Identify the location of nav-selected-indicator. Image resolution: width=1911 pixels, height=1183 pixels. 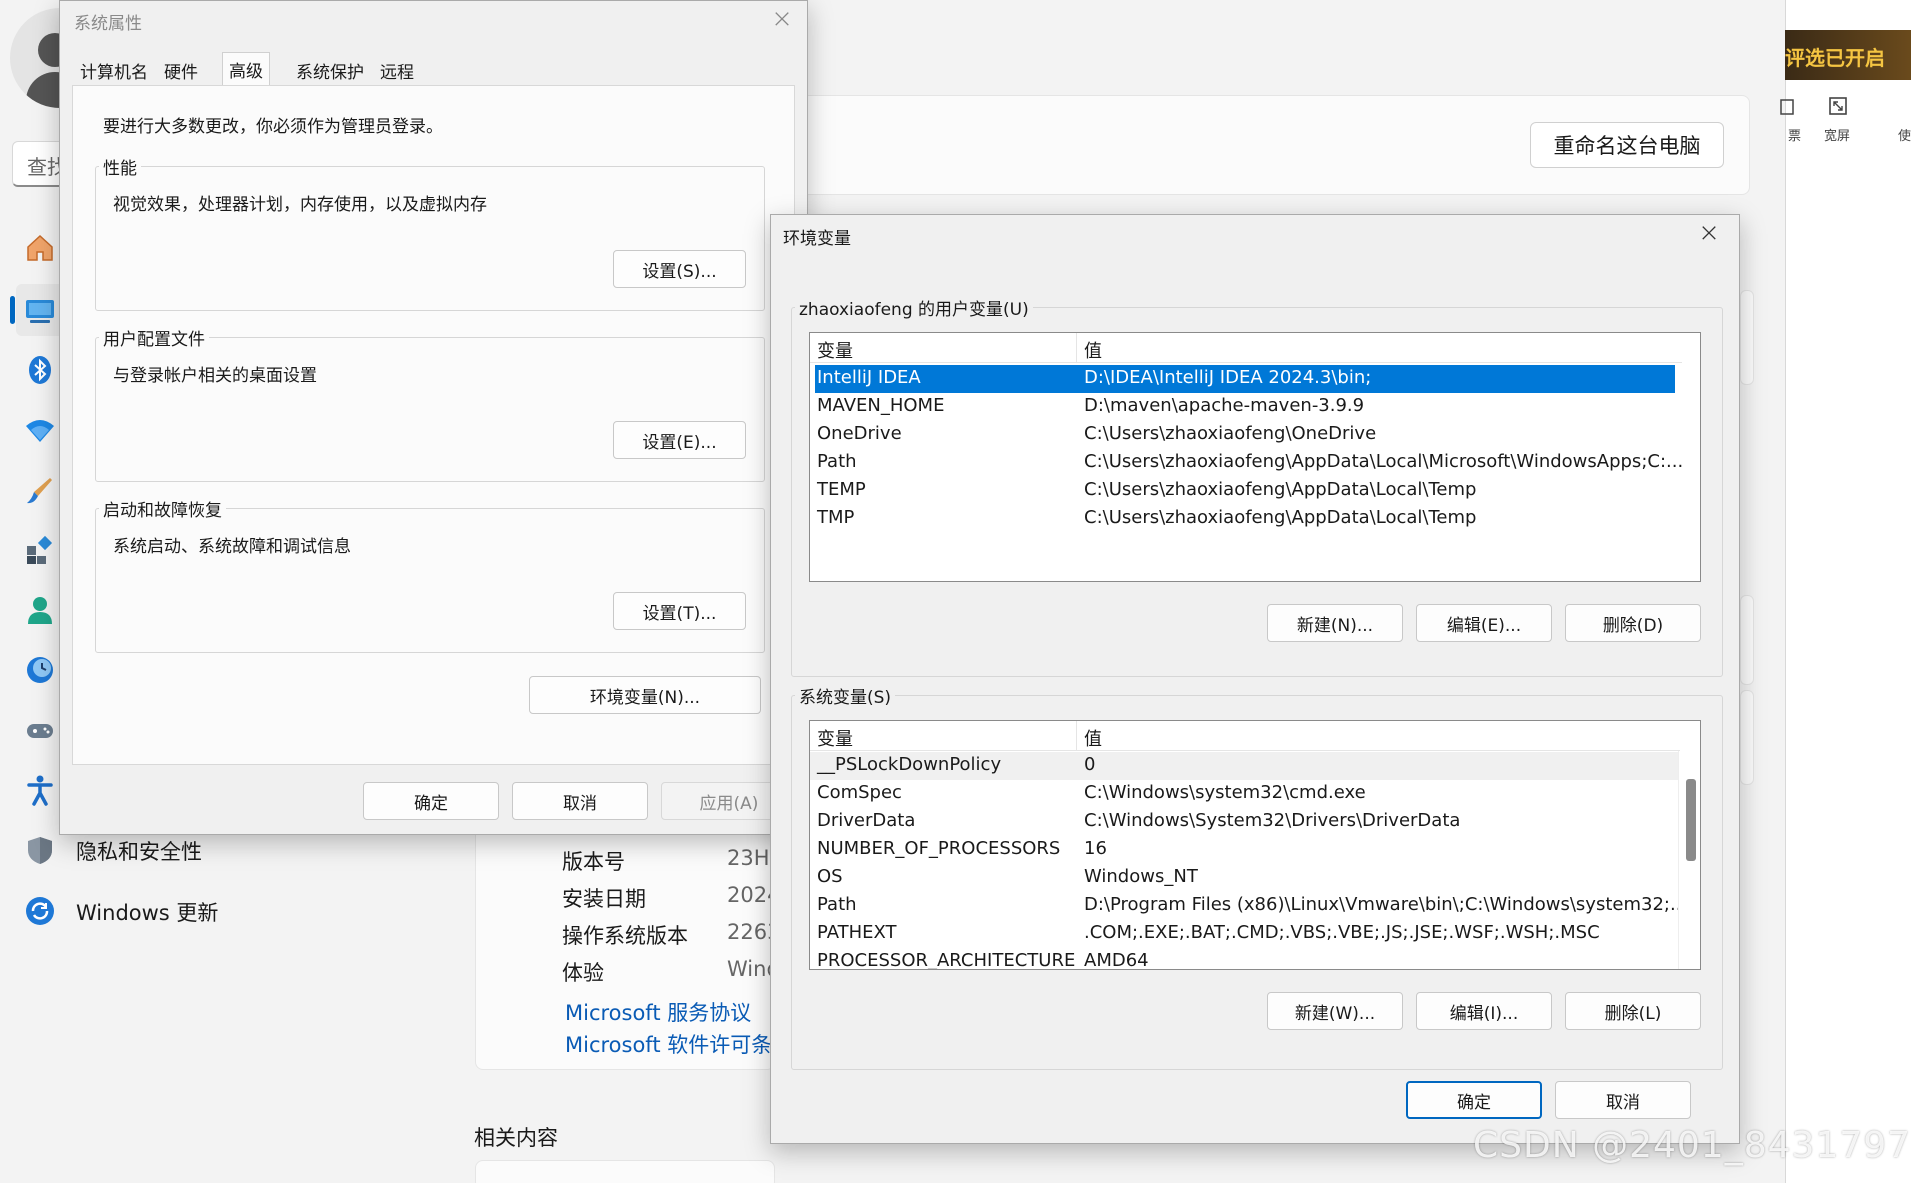
(12, 310).